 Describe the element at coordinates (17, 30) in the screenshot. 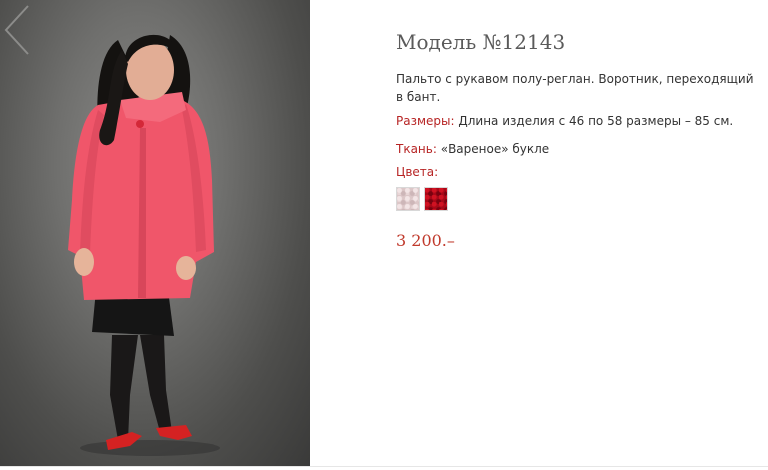

I see `prev-arrow-icon` at that location.